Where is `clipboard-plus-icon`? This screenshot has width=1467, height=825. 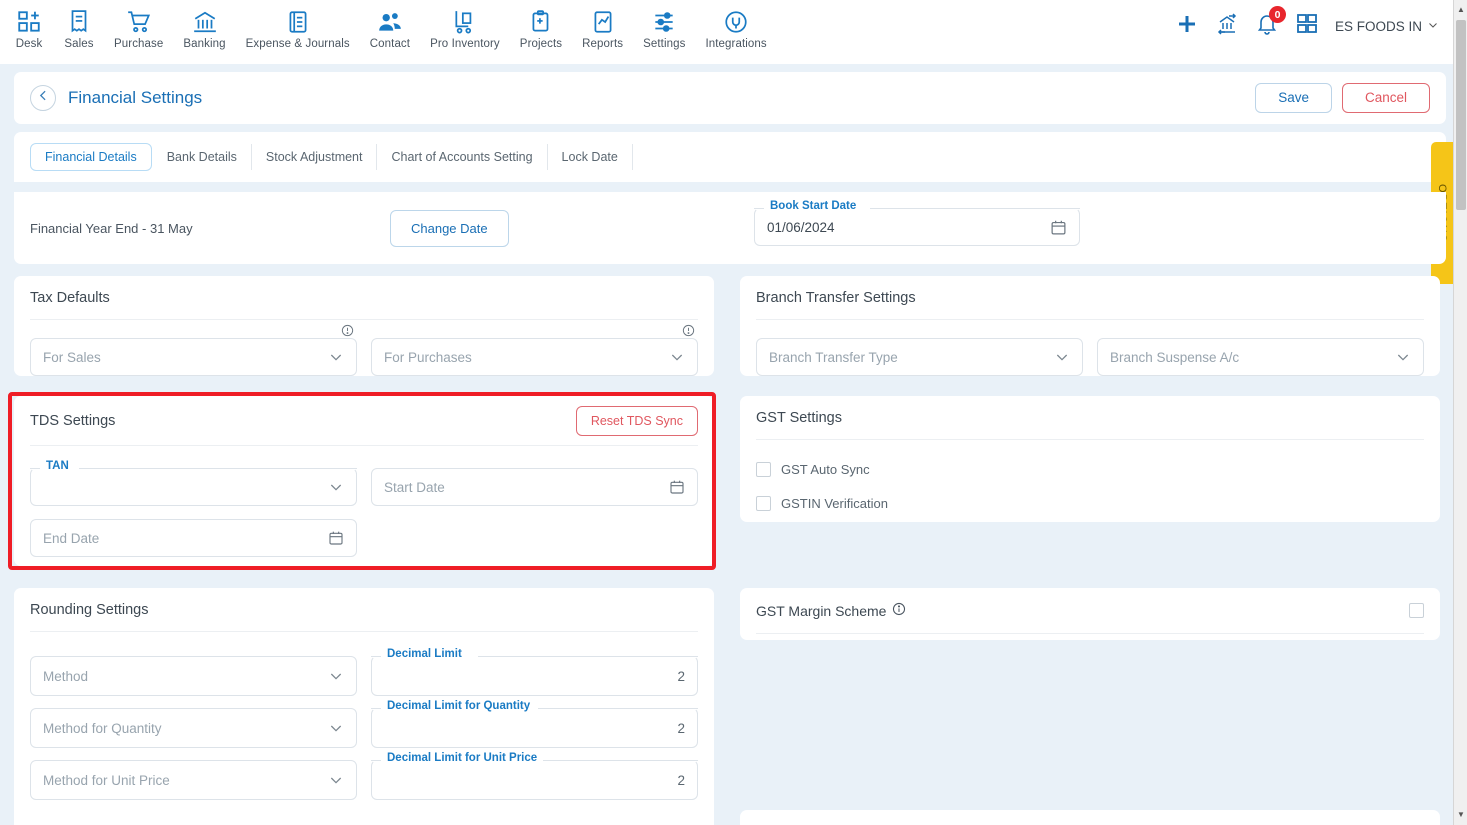
clipboard-plus-icon is located at coordinates (541, 22).